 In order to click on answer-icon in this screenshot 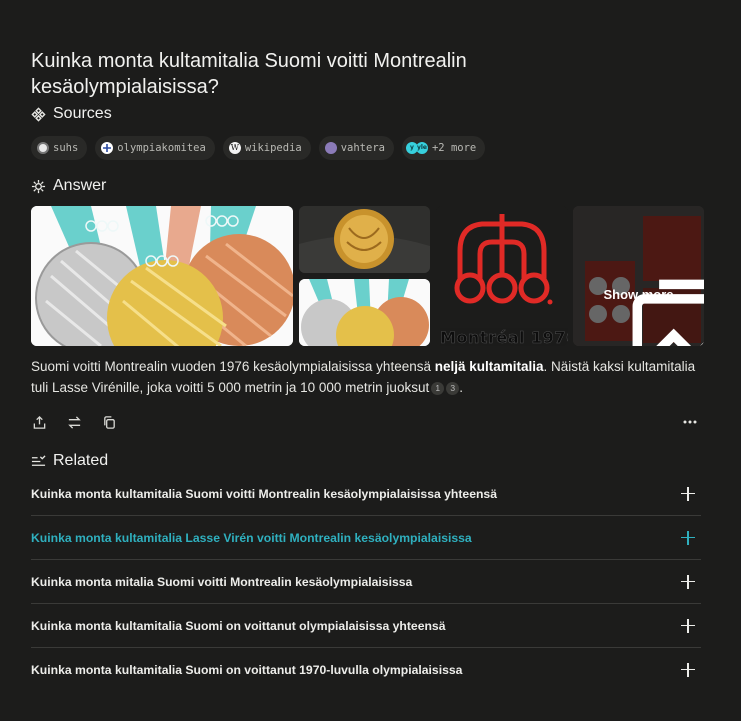, I will do `click(38, 186)`.